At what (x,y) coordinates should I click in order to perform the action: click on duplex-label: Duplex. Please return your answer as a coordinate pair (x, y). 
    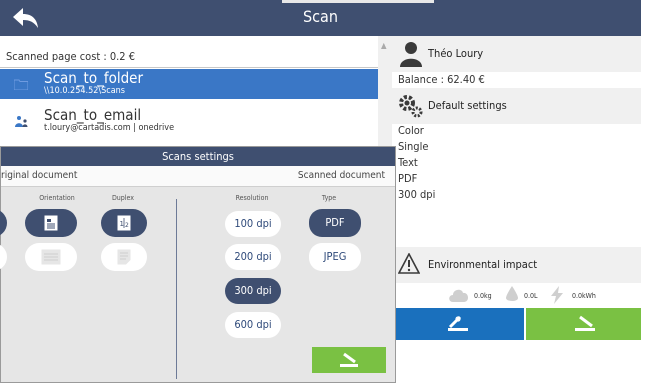
    Looking at the image, I should click on (123, 198).